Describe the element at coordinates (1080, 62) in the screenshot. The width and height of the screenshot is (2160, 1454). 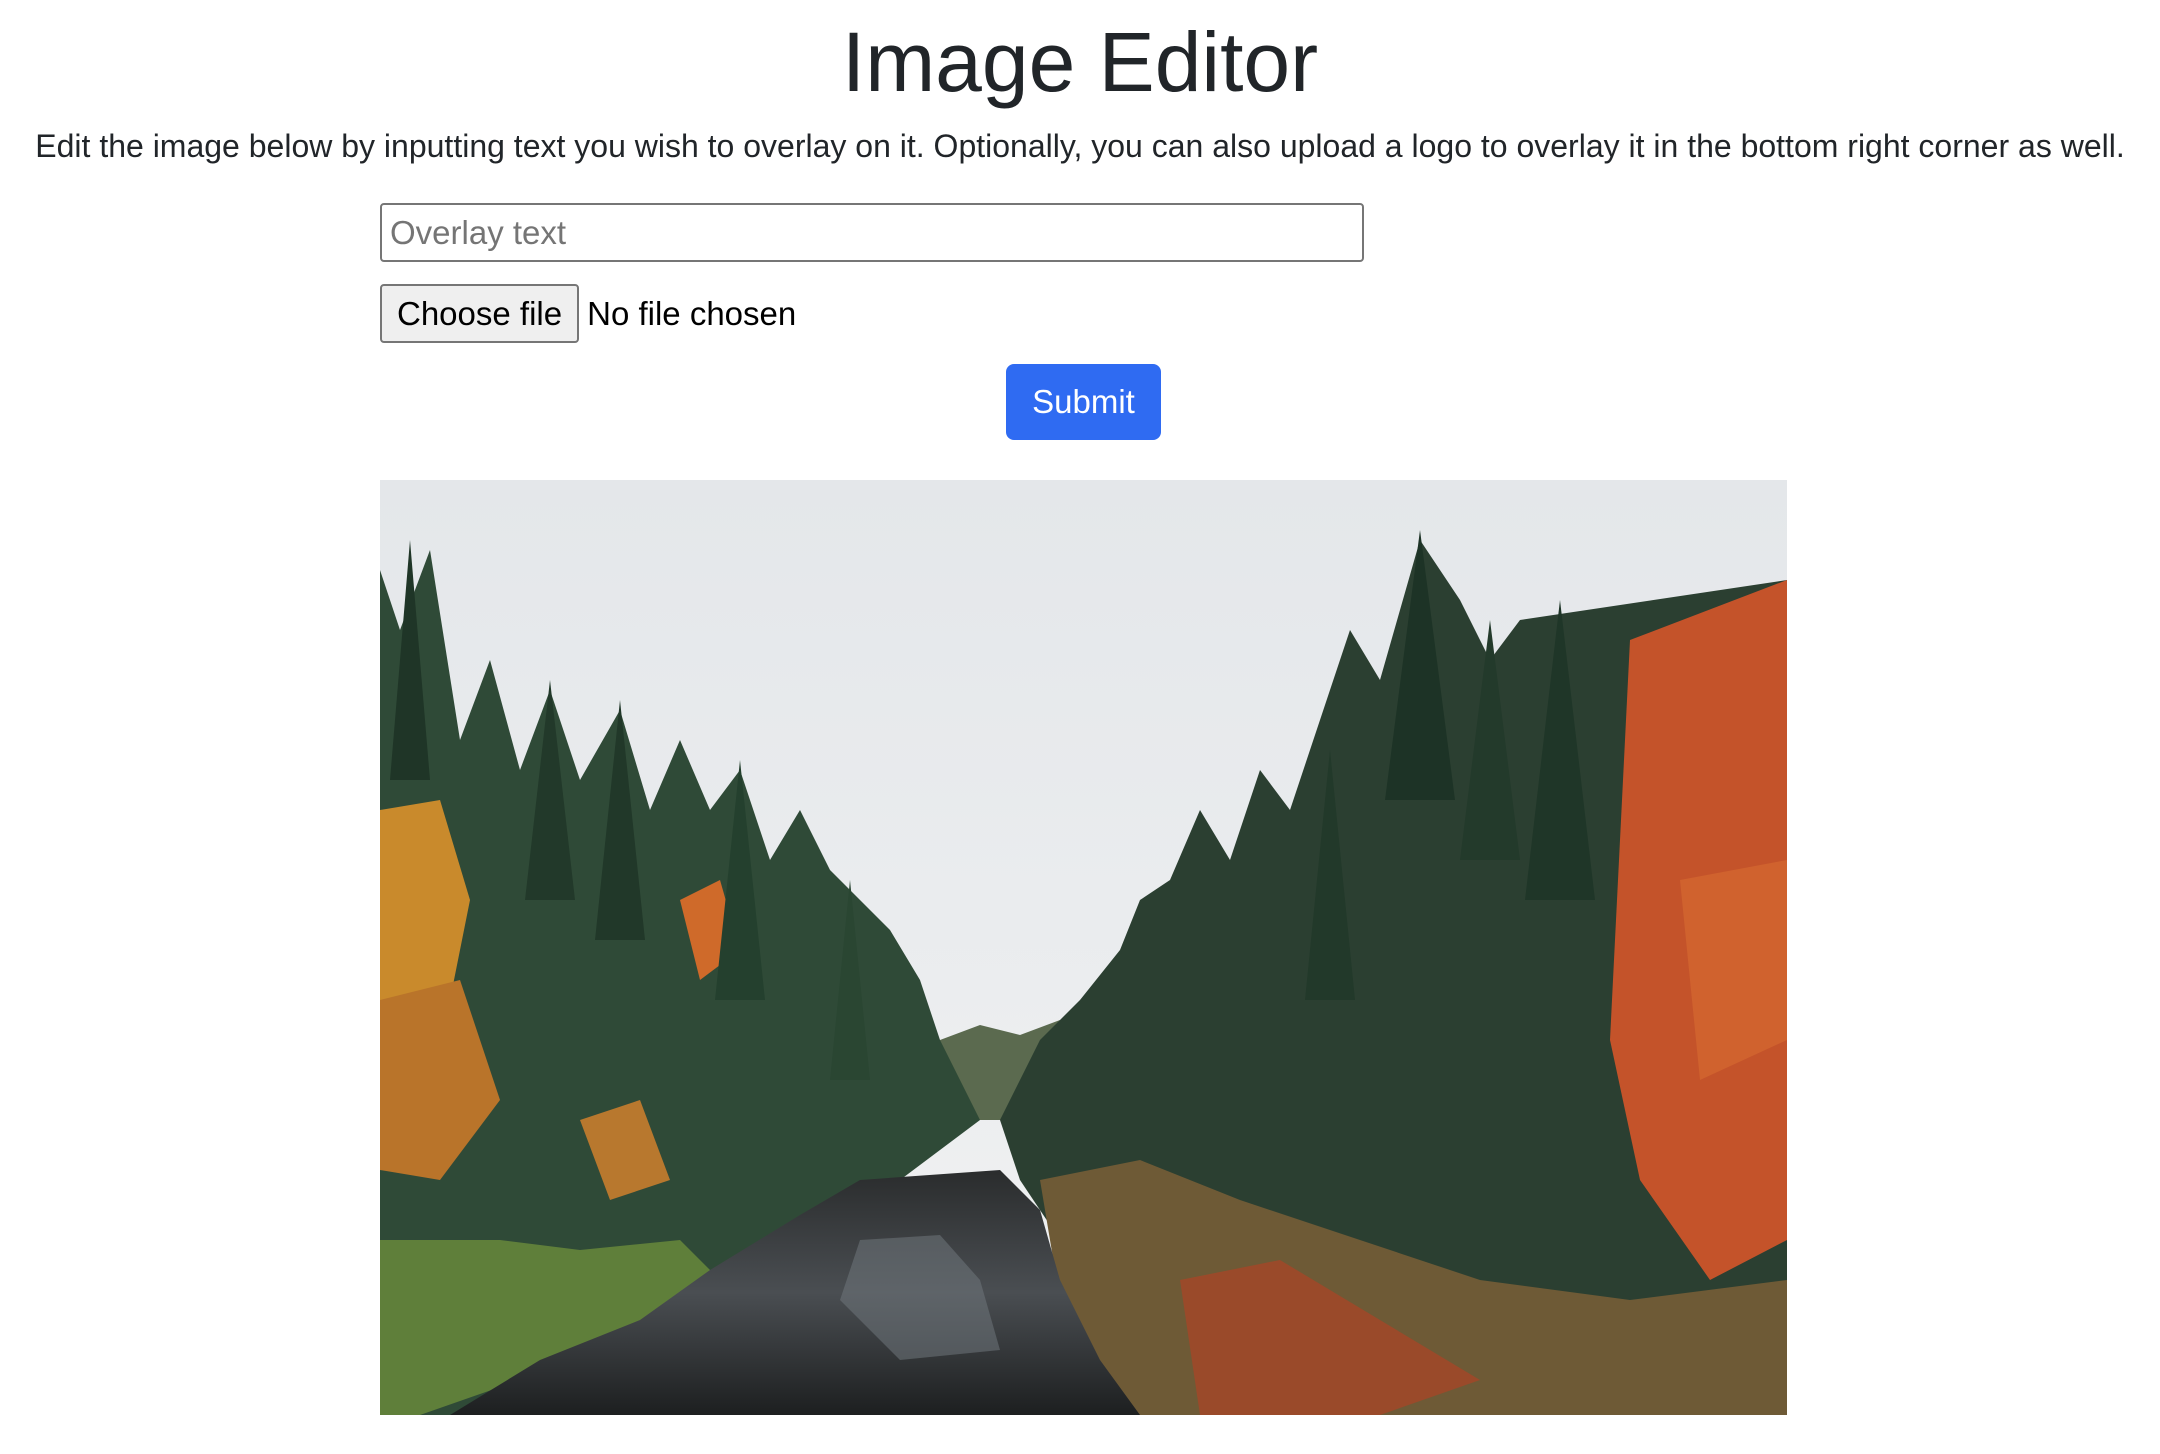
I see `page-title: Image Editor` at that location.